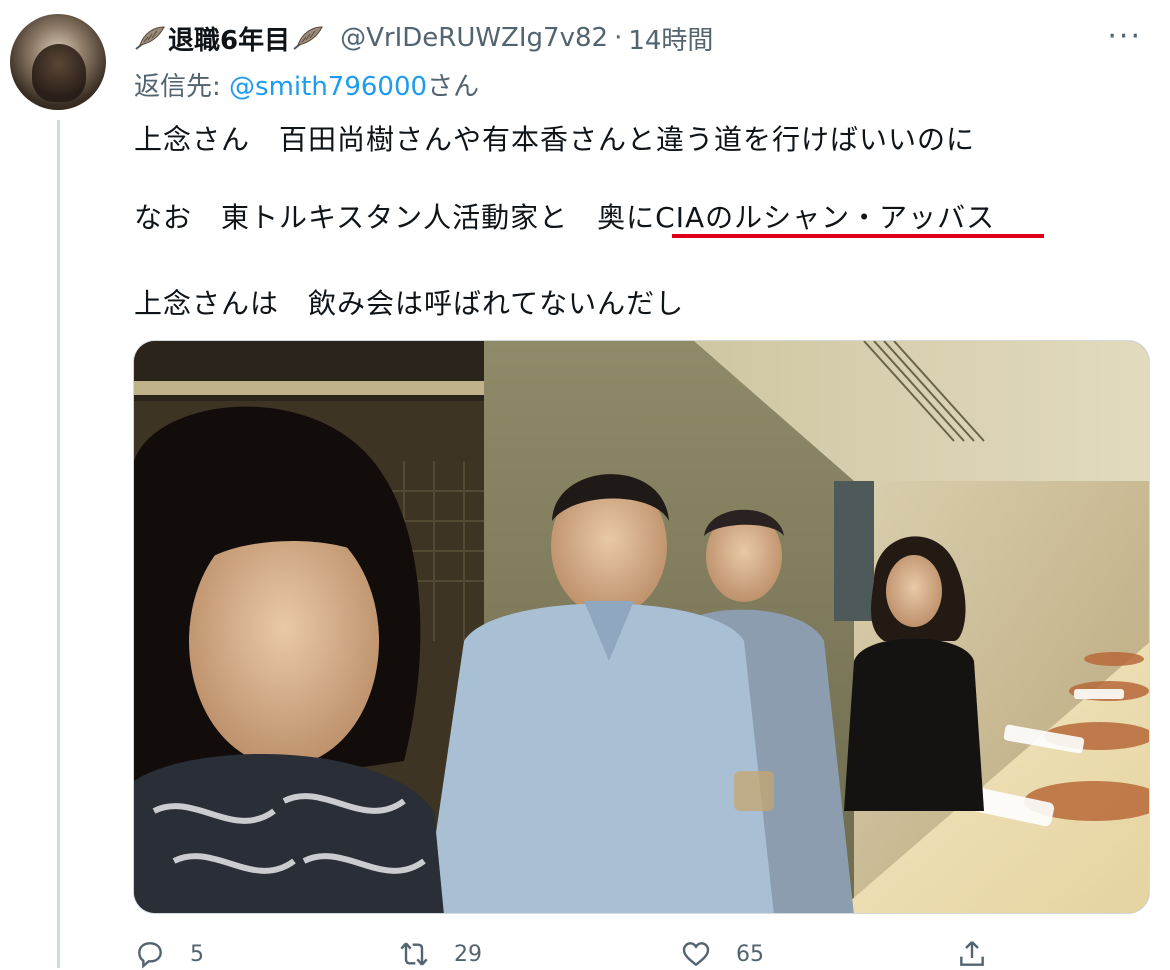 Image resolution: width=1170 pixels, height=970 pixels. What do you see at coordinates (59, 73) in the screenshot?
I see `avatar-image` at bounding box center [59, 73].